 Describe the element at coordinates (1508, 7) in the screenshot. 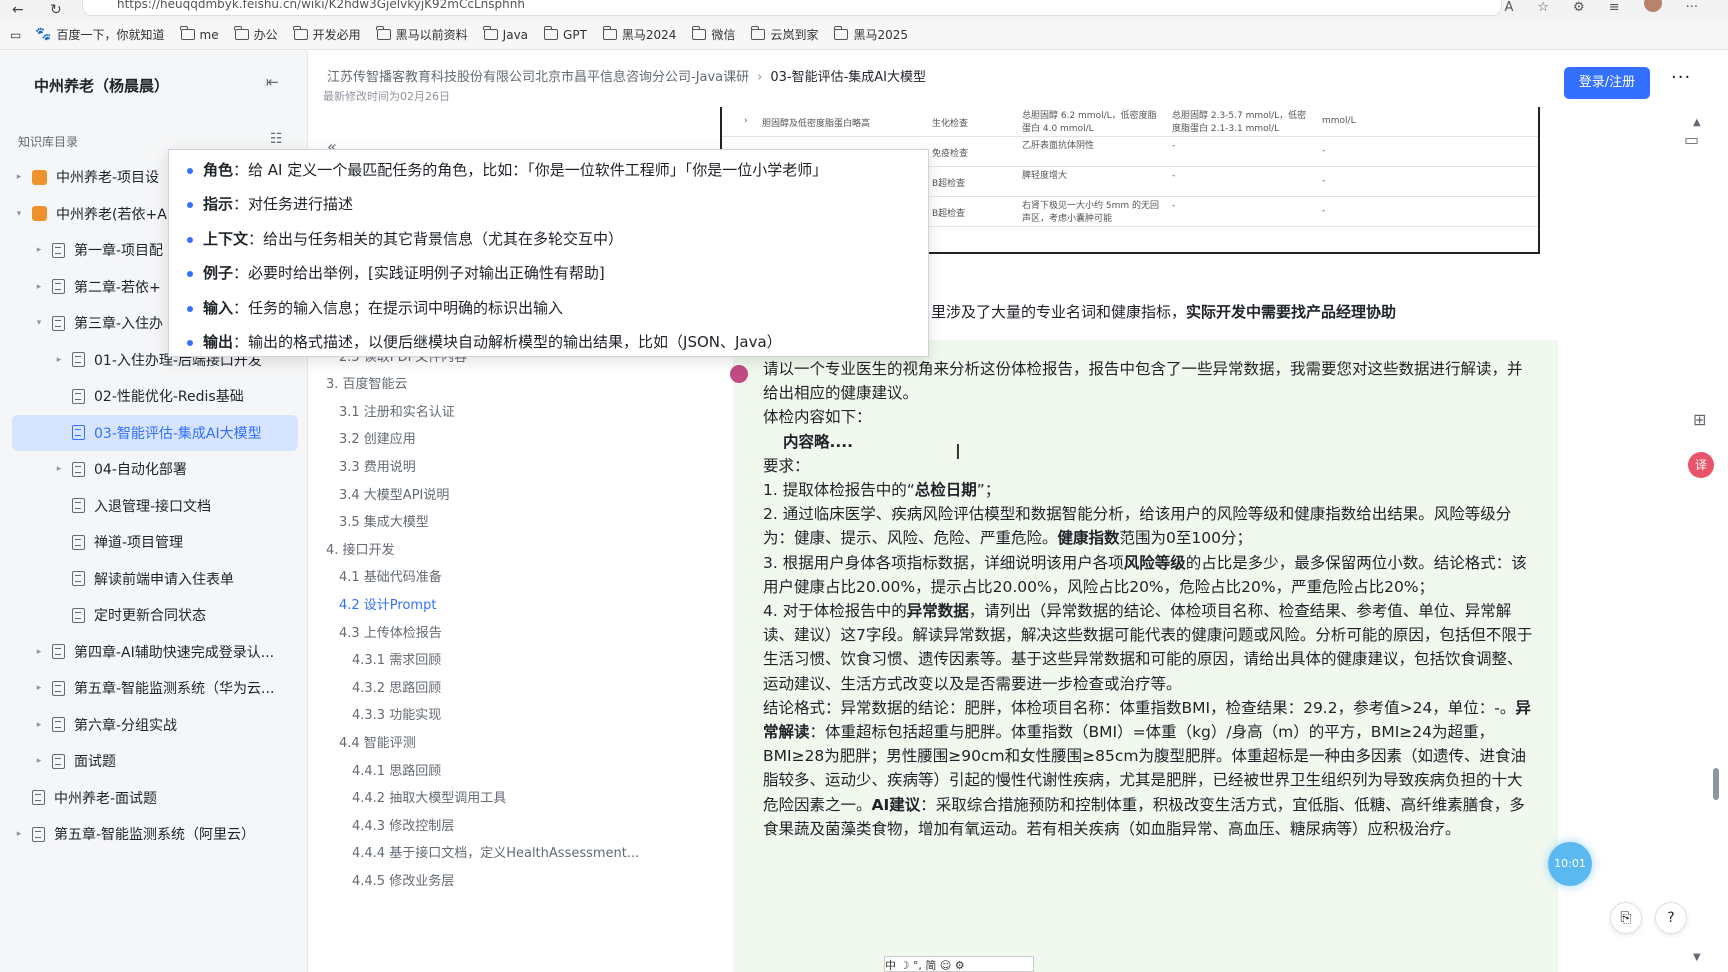

I see `read-aloud-icon: A` at that location.